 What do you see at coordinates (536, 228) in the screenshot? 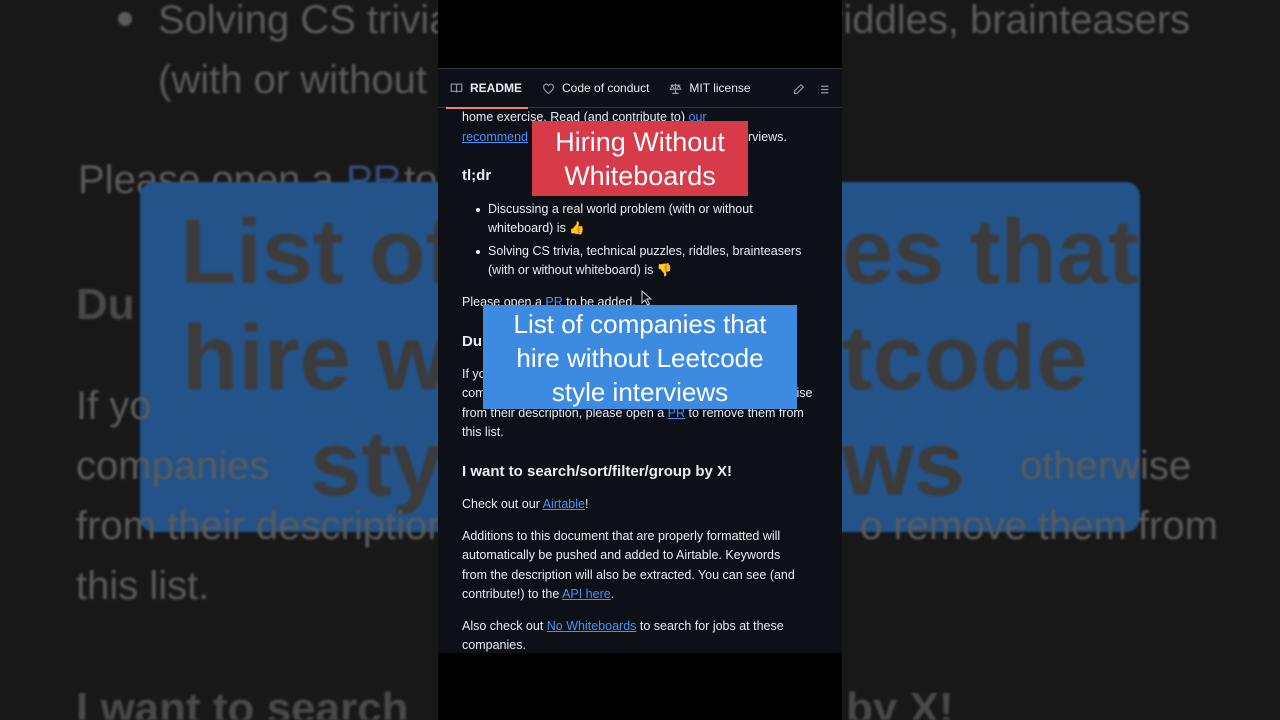
I see `bullet-1-line-2: whiteboard) is 👍` at bounding box center [536, 228].